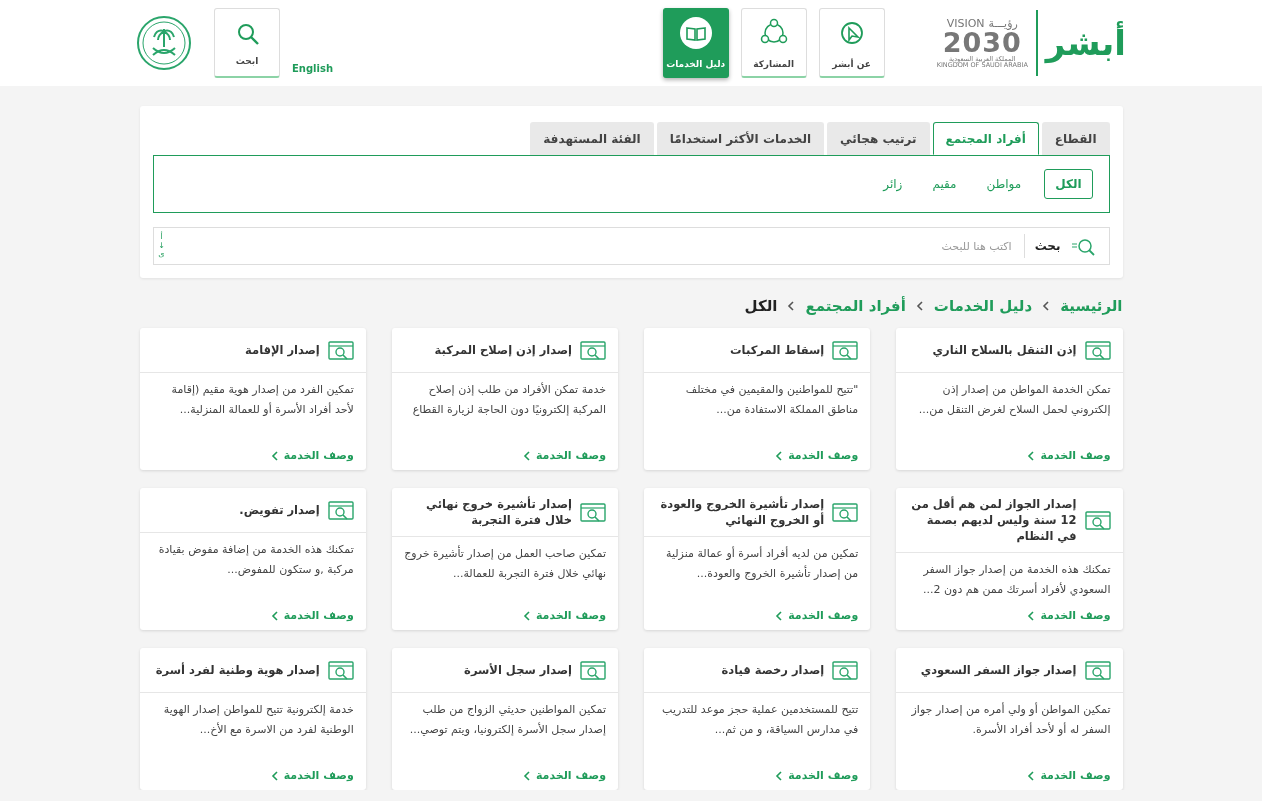  Describe the element at coordinates (740, 138) in the screenshot. I see `category-tab: الخدمات الأكثر استخدامًا` at that location.